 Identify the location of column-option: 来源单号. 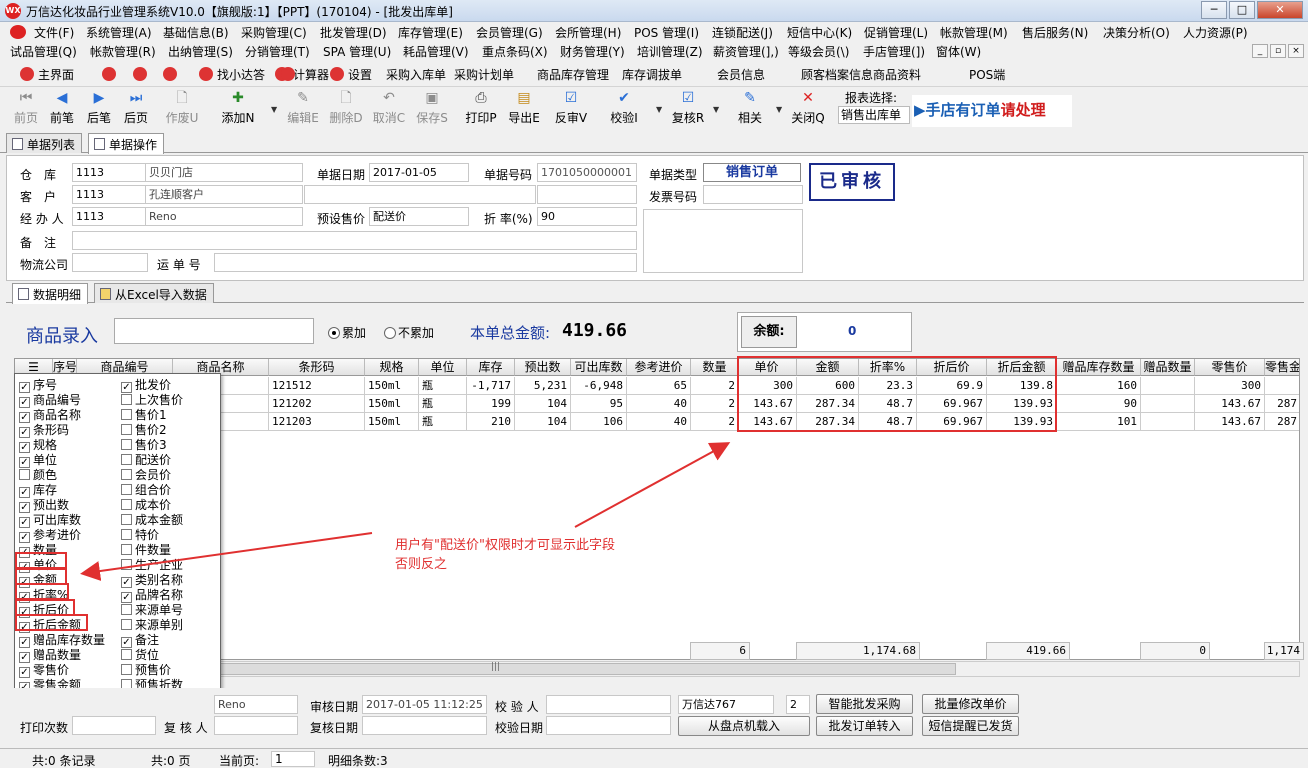
(152, 610).